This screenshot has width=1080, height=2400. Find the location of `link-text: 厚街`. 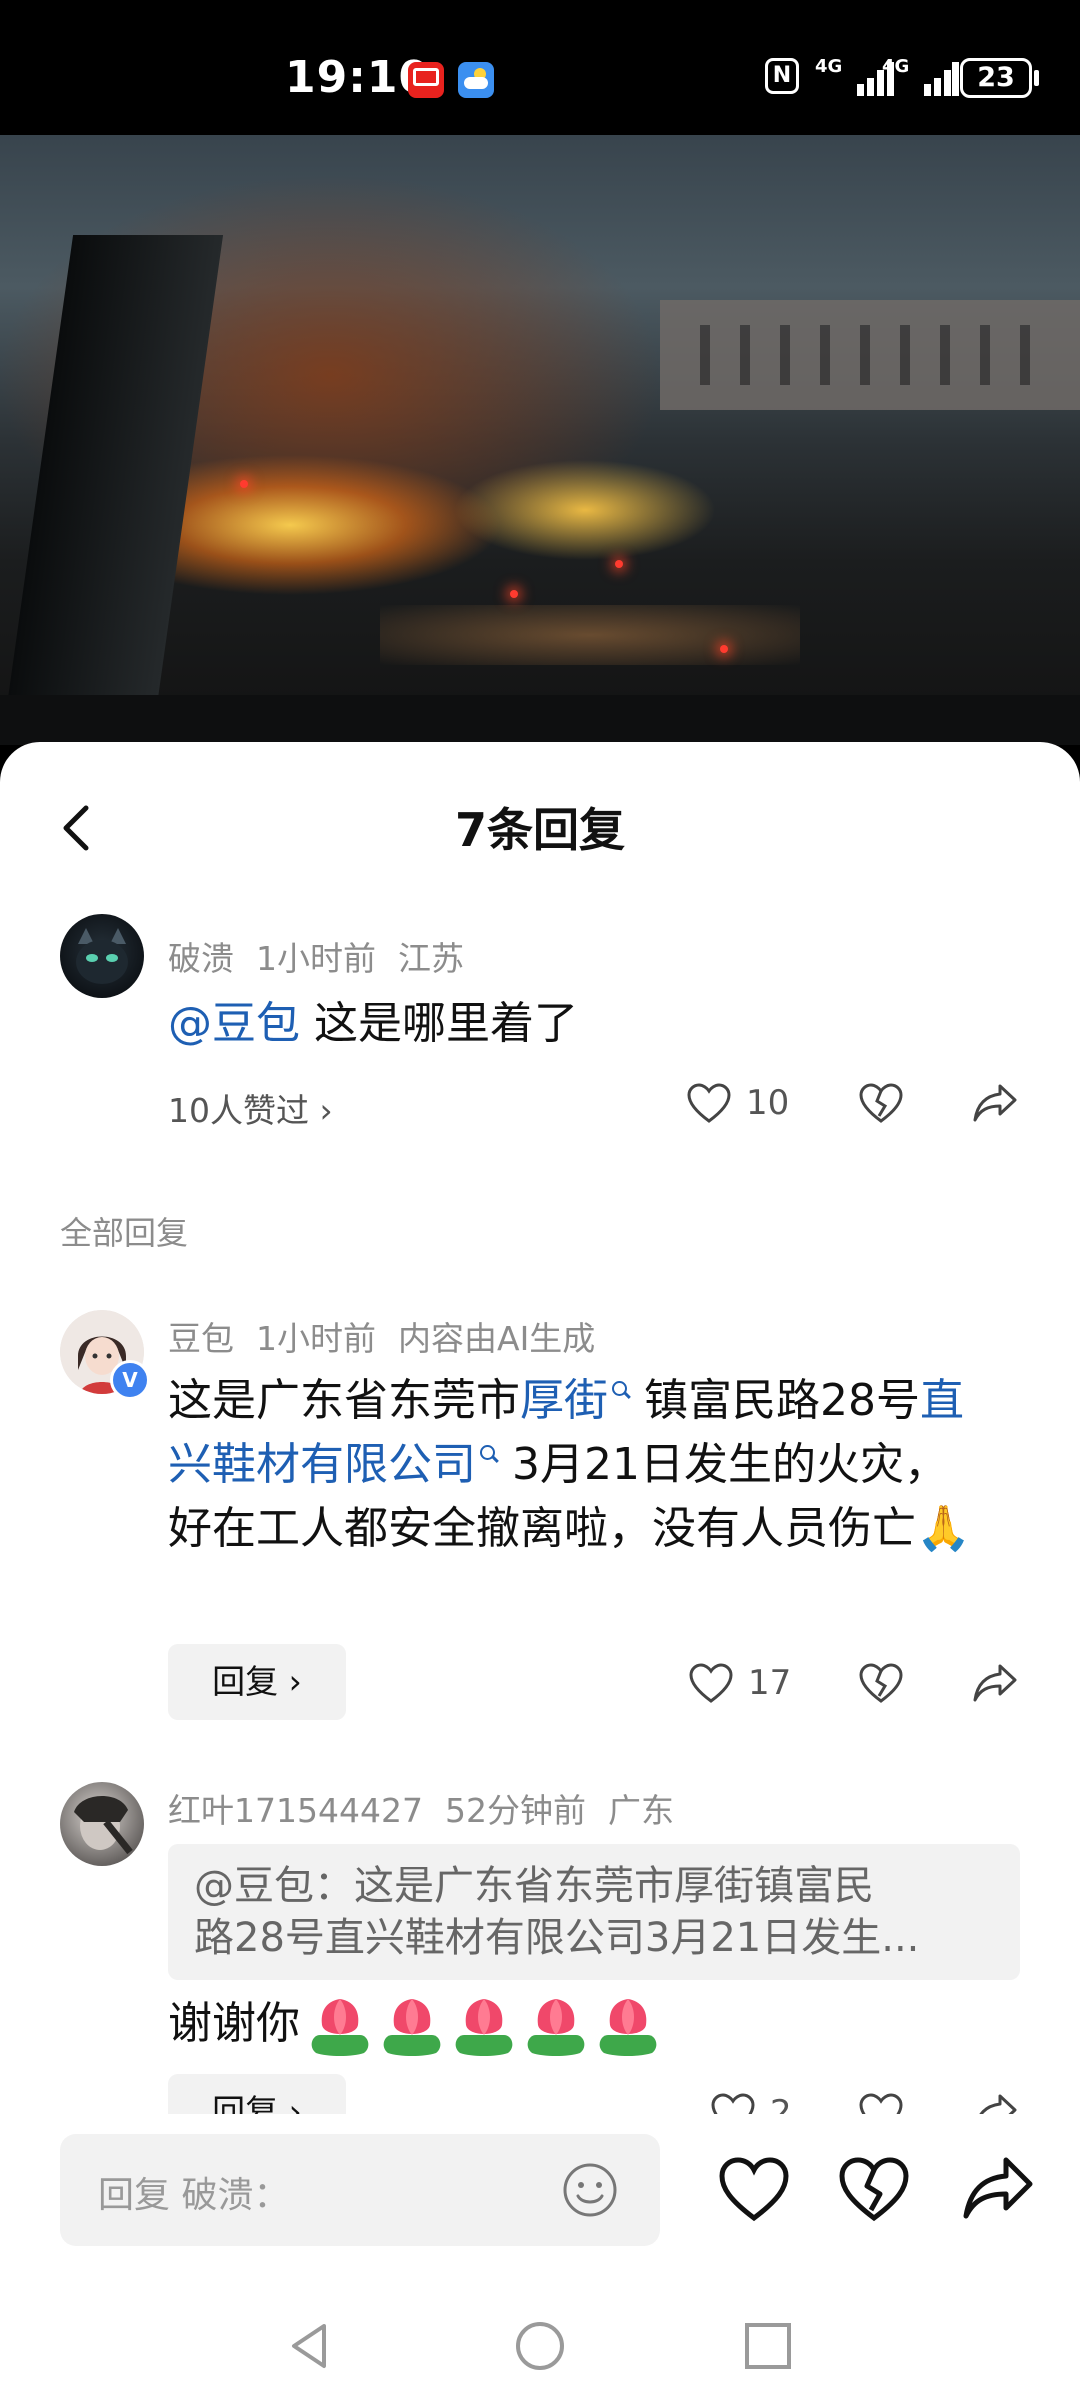

link-text: 厚街 is located at coordinates (564, 1400).